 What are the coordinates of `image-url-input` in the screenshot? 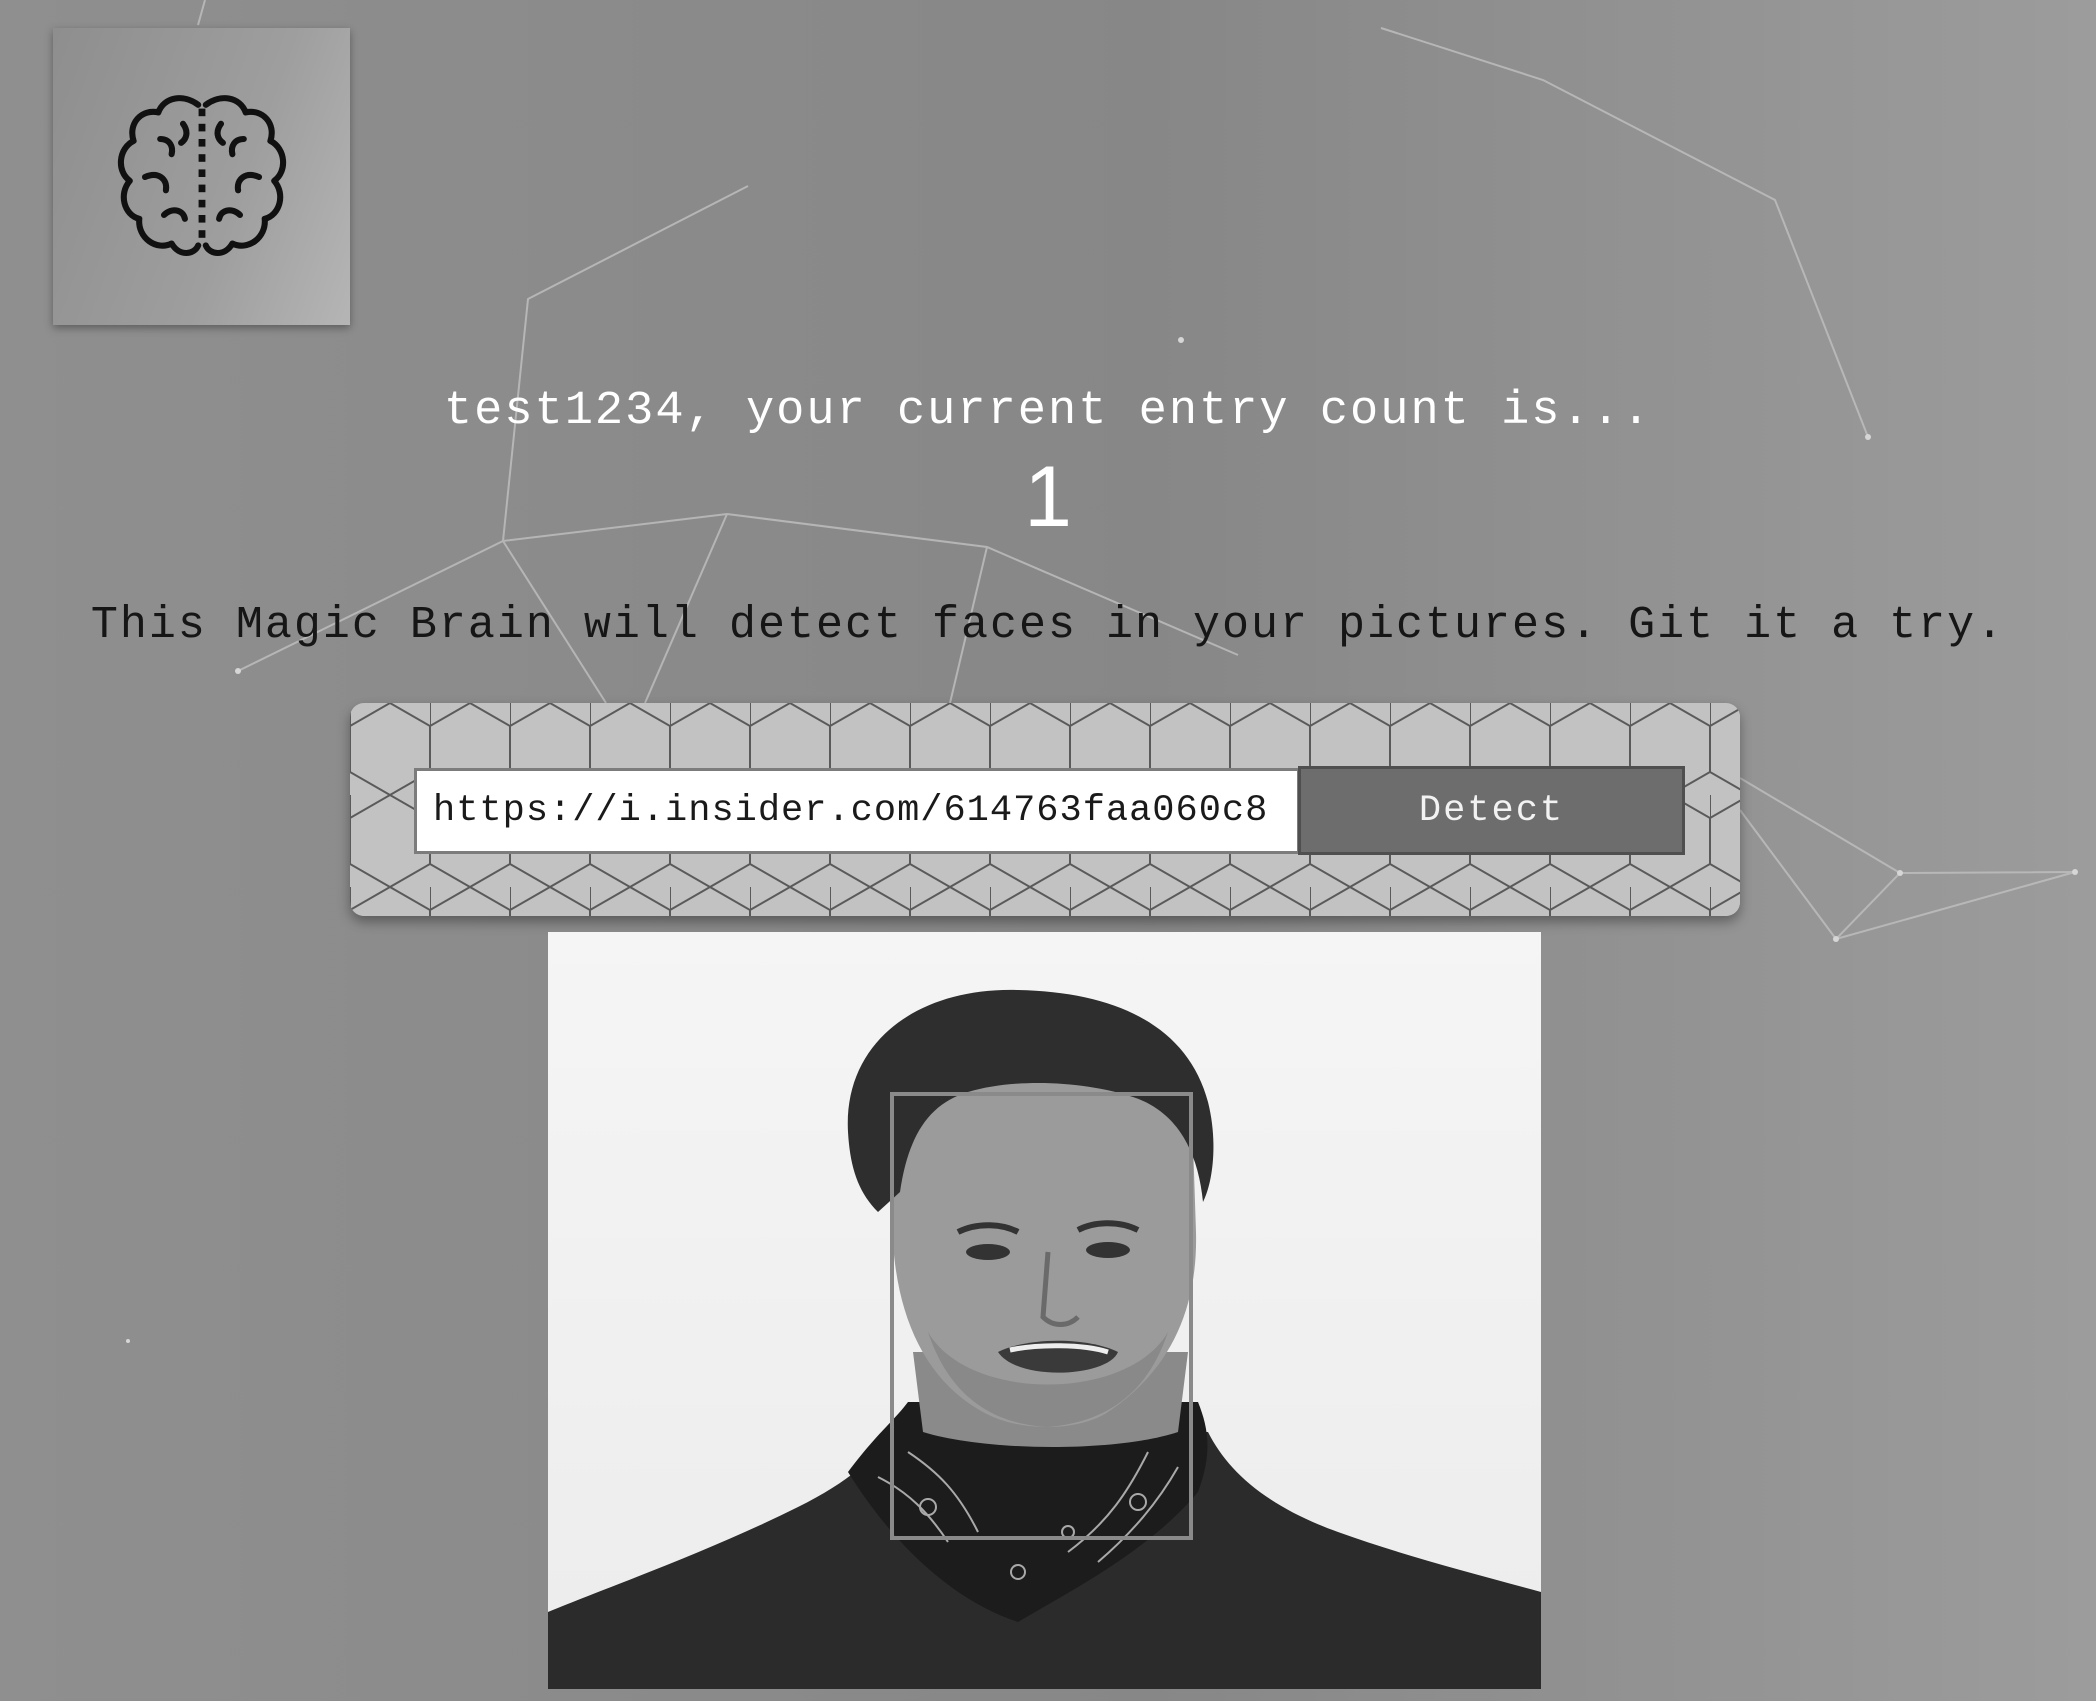 It's located at (857, 811).